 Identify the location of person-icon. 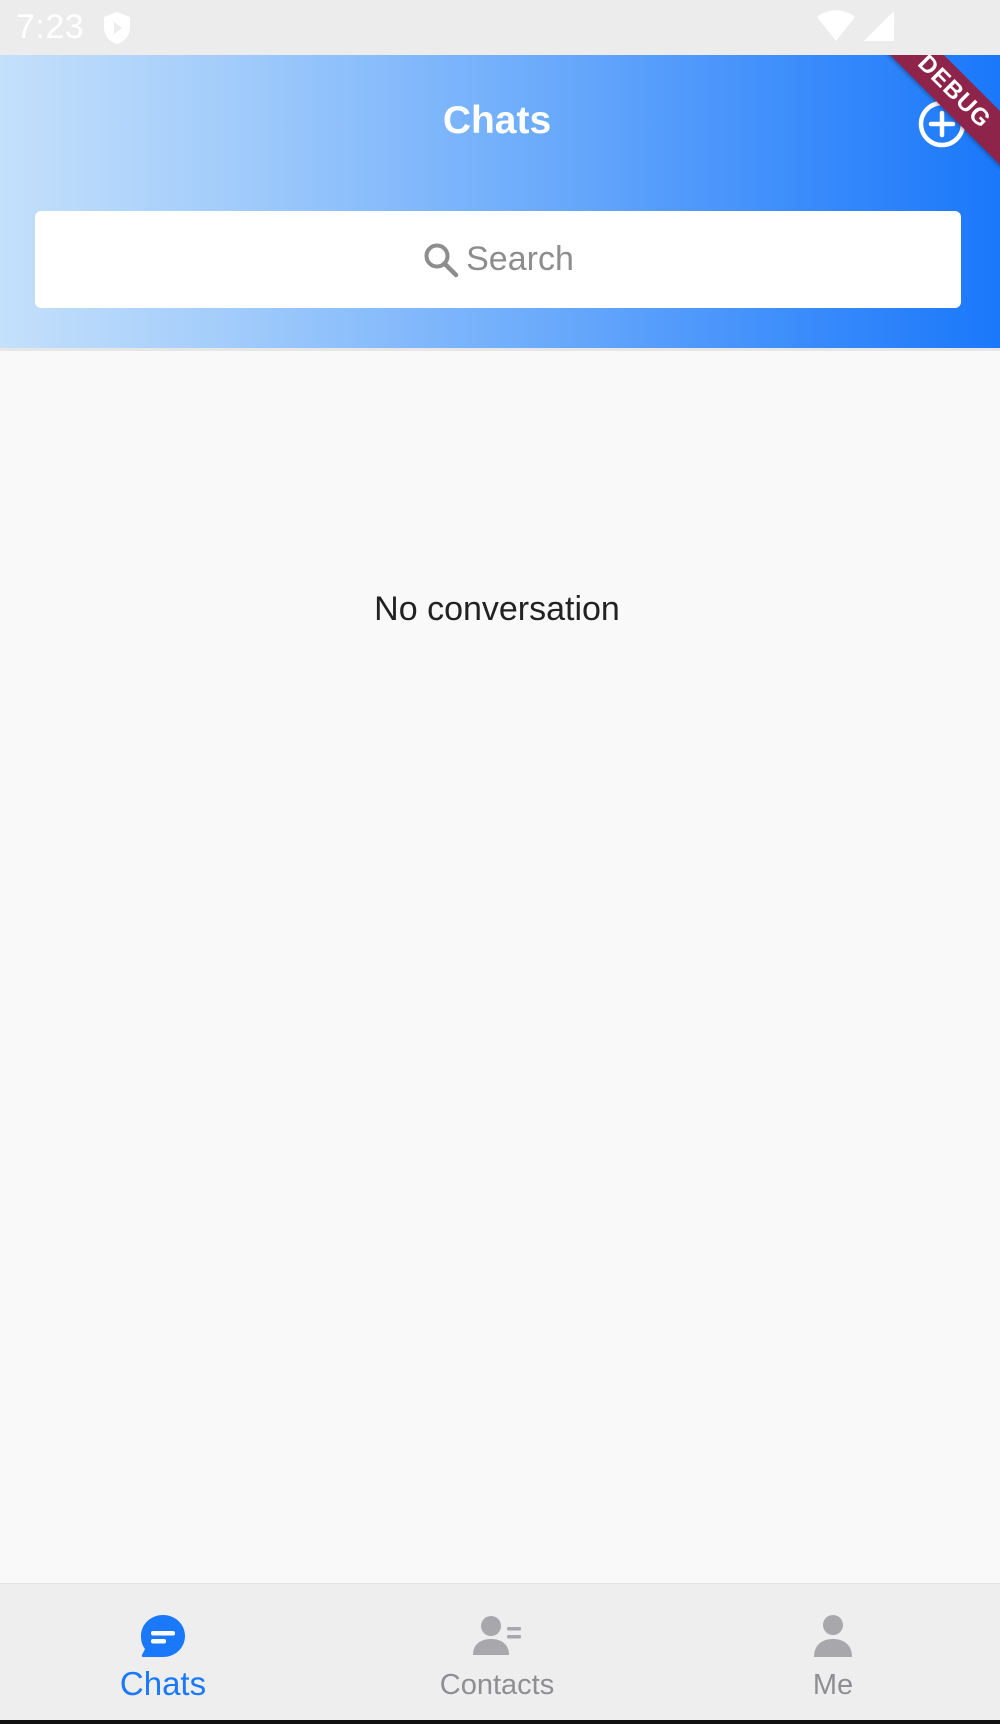
(833, 1636).